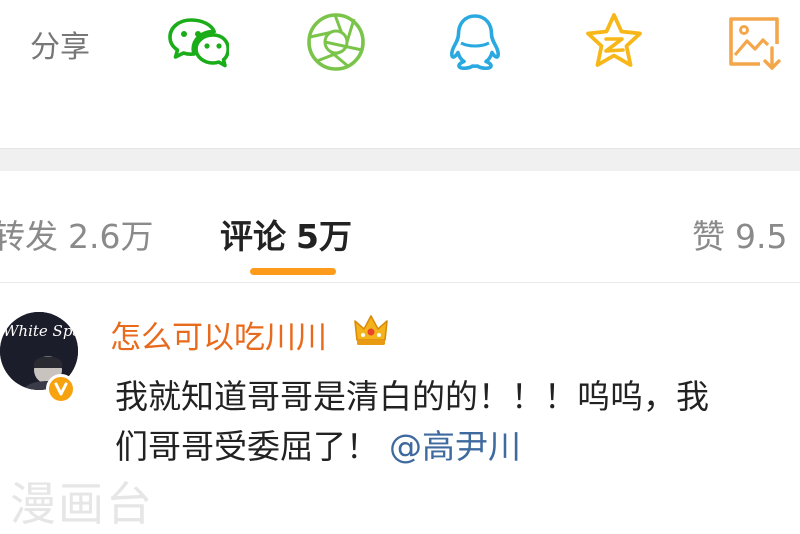  I want to click on section-divider, so click(400, 159).